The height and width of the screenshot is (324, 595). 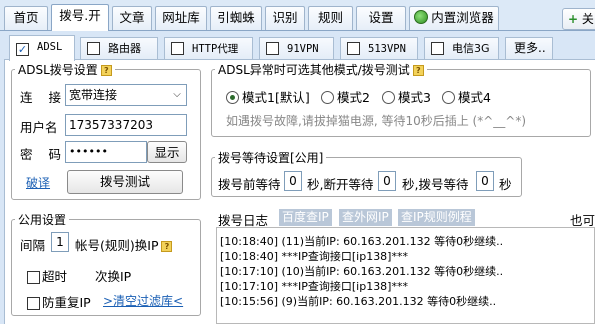 I want to click on mode-tab-bar: ✓ ADSL 路由器 HTTP代理 91VPN 513VPN 电信3G 更多.., so click(x=297, y=46).